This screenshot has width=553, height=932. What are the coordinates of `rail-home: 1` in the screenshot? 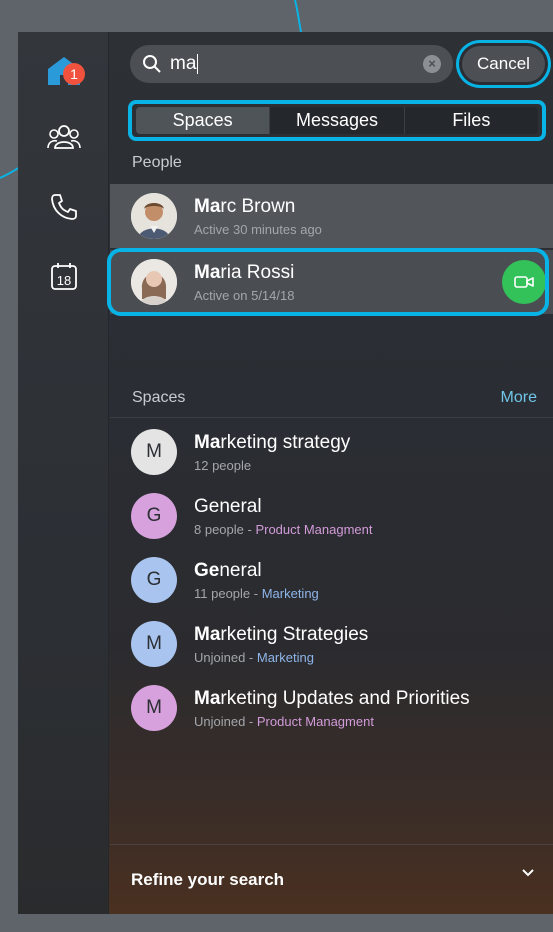 It's located at (63, 70).